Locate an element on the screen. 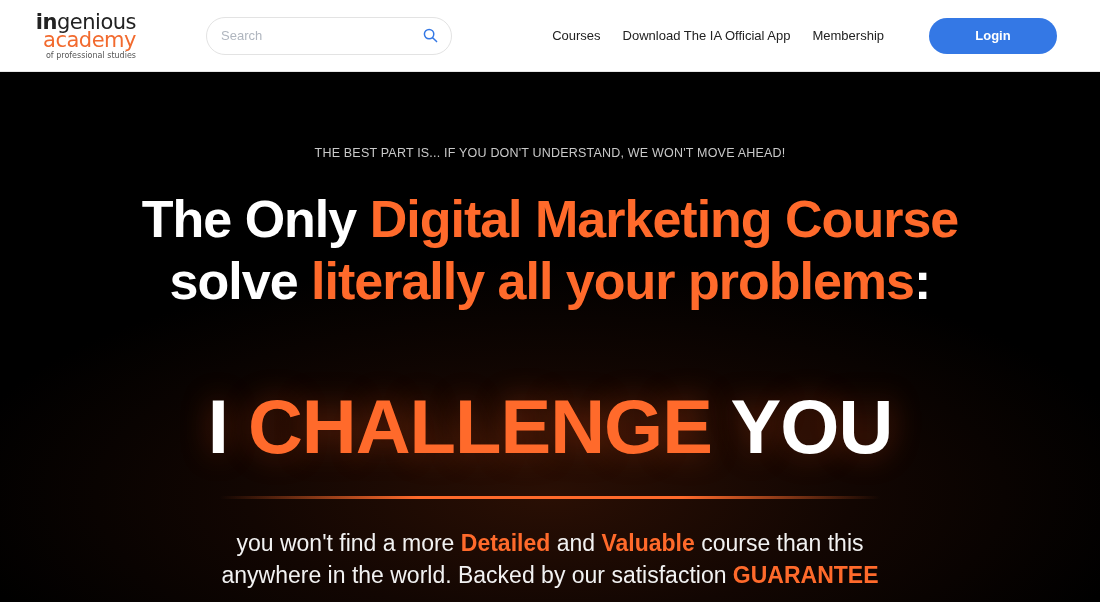  body-text: you won't find a more Detailed and Valuable course than this anywhere in the world. Backed by our satisfaction GUARANTEE is located at coordinates (550, 559).